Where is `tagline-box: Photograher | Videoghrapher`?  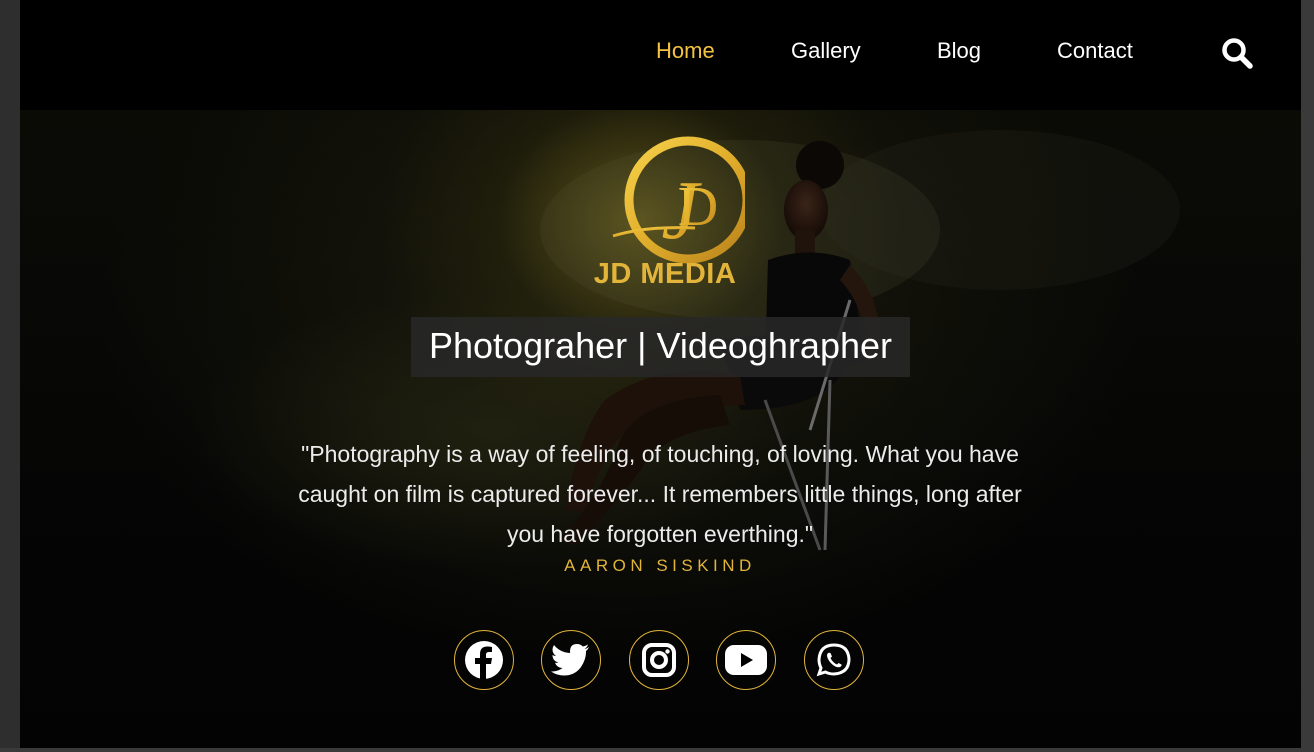
tagline-box: Photograher | Videoghrapher is located at coordinates (660, 347).